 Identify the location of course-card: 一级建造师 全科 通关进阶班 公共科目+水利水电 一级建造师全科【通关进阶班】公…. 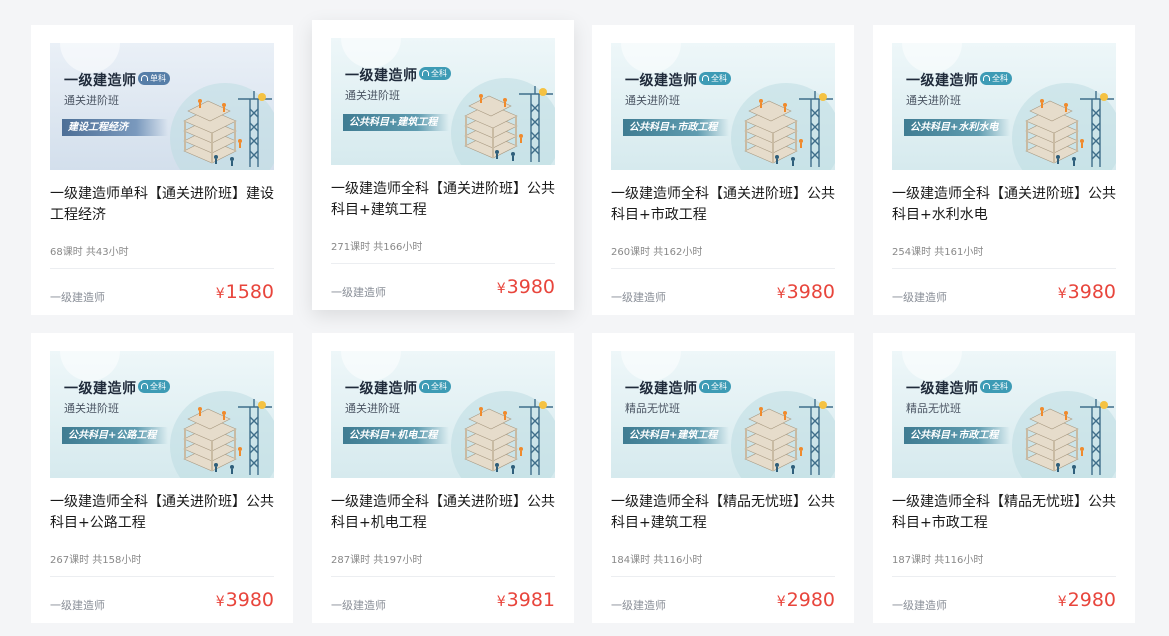
(1004, 170).